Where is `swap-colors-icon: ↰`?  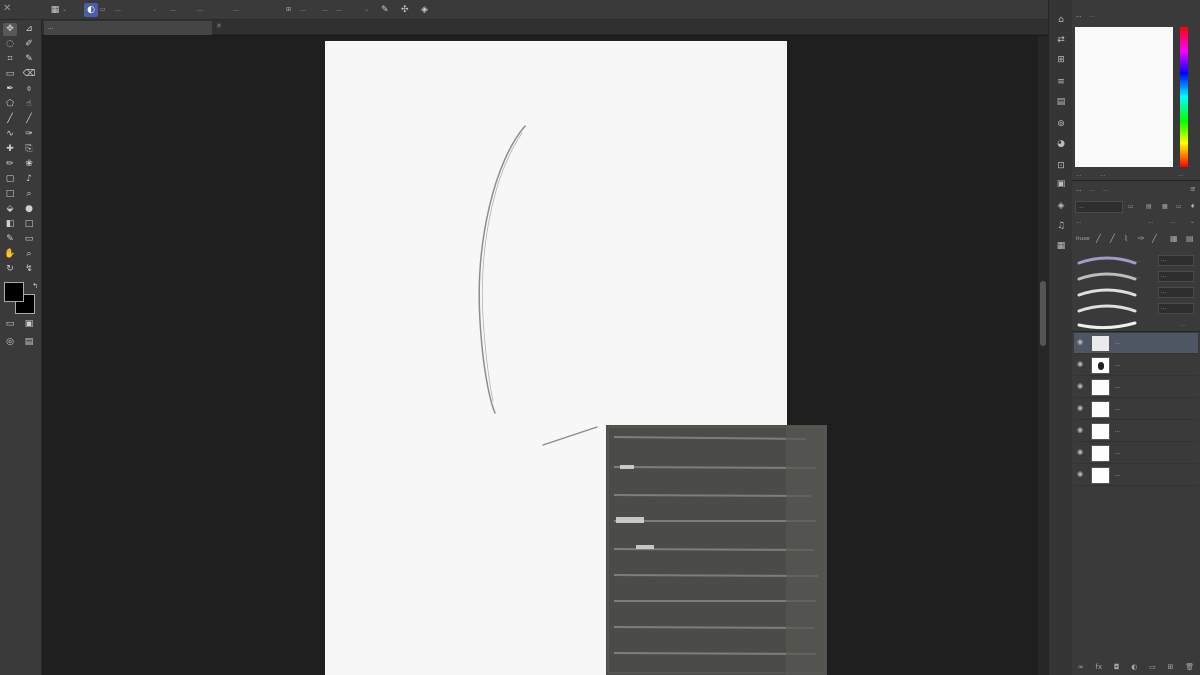
swap-colors-icon: ↰ is located at coordinates (35, 286).